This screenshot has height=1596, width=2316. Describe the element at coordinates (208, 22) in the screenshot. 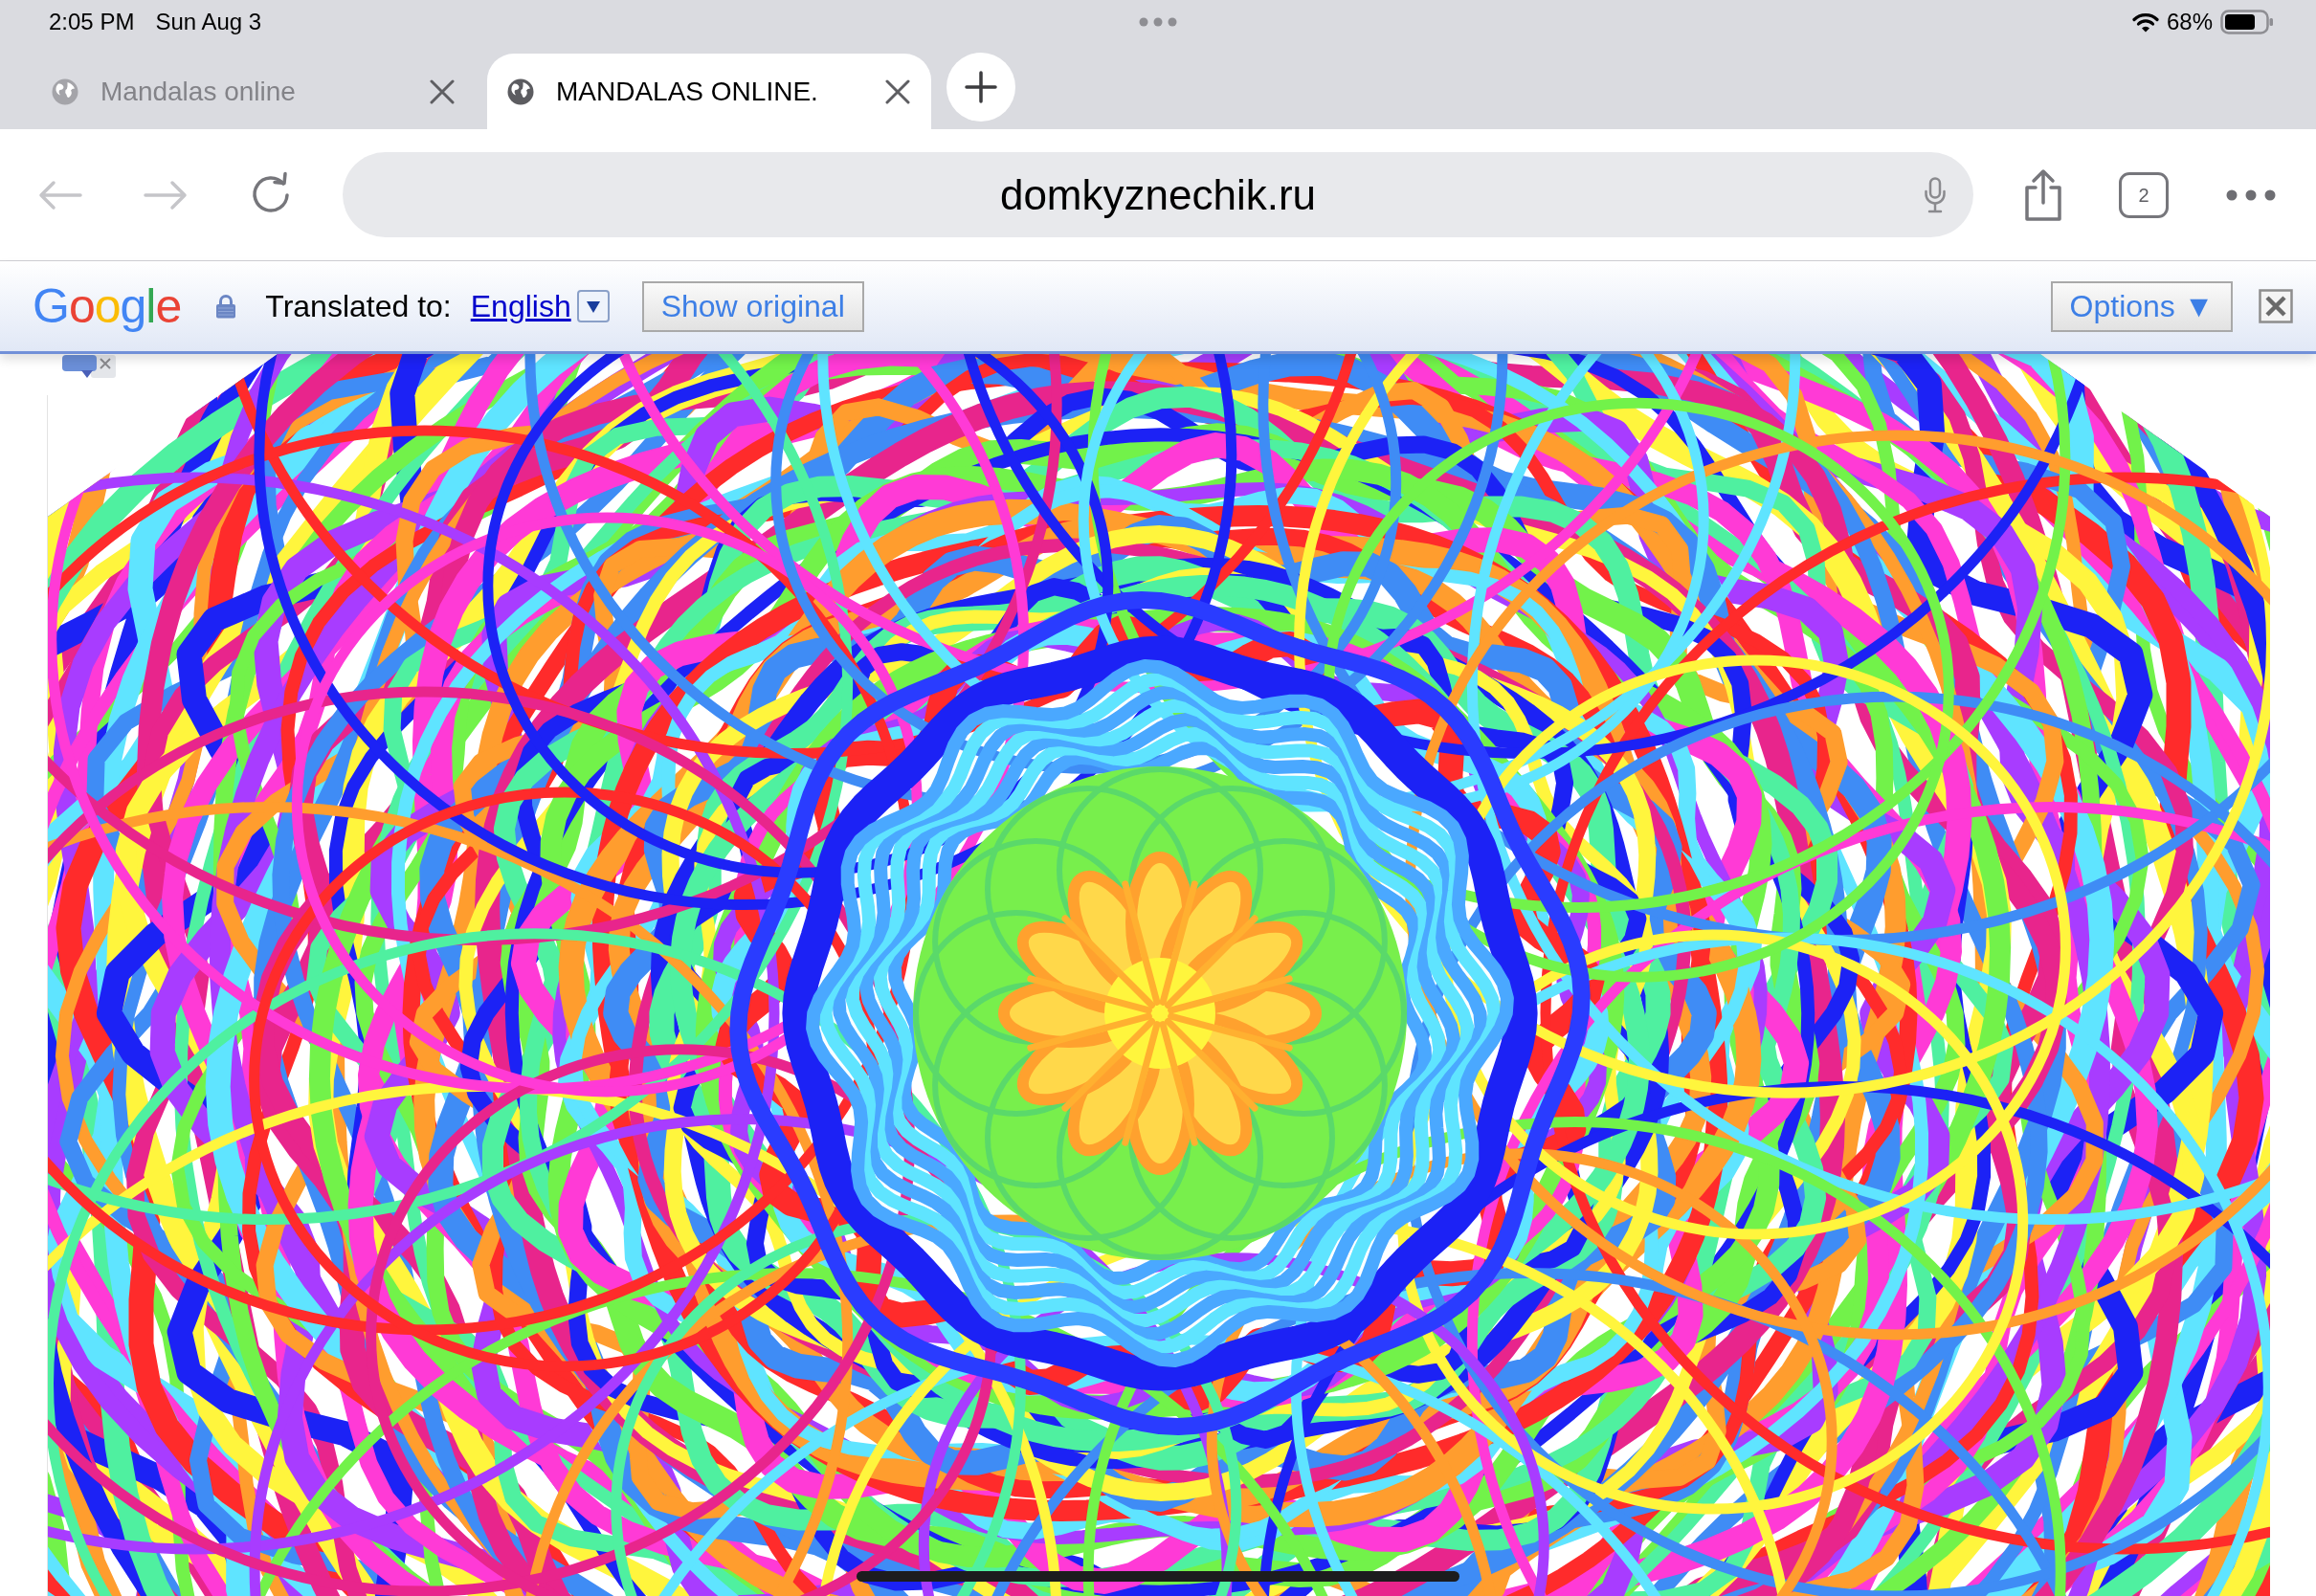

I see `status-date: Sun Aug 3` at that location.